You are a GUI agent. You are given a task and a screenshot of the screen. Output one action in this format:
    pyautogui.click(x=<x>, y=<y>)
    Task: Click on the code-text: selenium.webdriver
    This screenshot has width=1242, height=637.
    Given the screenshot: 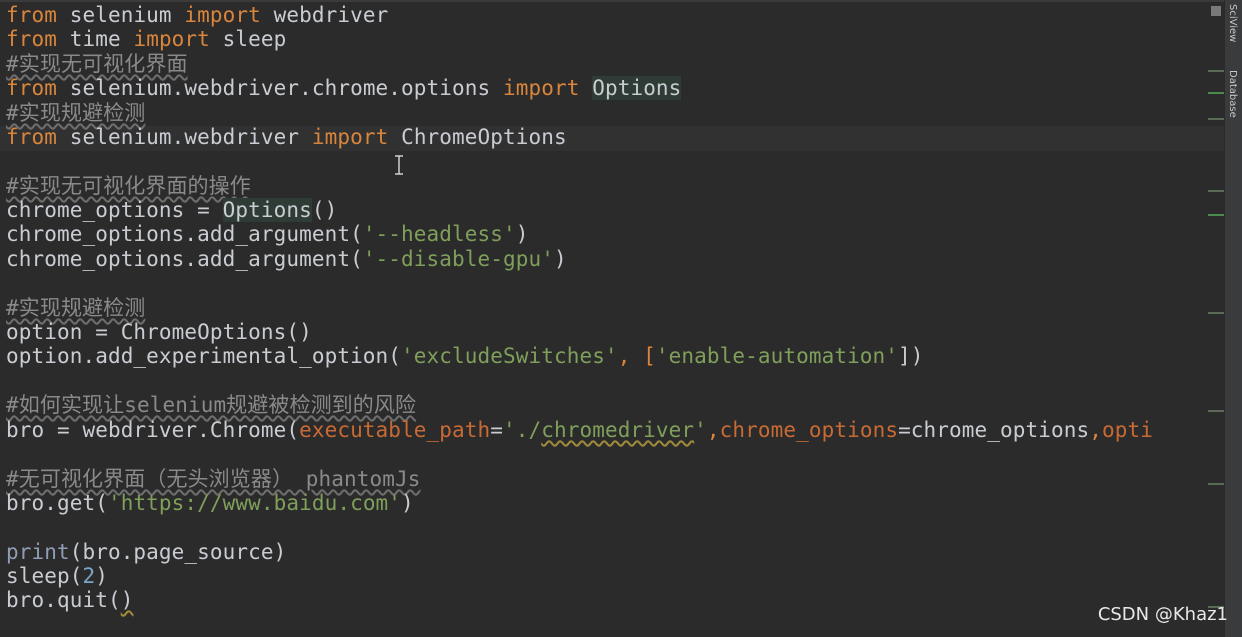 What is the action you would take?
    pyautogui.click(x=184, y=137)
    